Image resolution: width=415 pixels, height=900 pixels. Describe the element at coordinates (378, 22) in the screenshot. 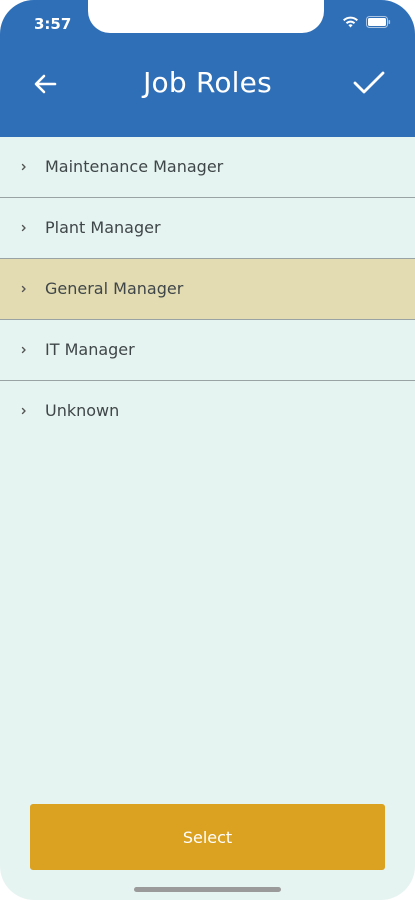

I see `battery-icon` at that location.